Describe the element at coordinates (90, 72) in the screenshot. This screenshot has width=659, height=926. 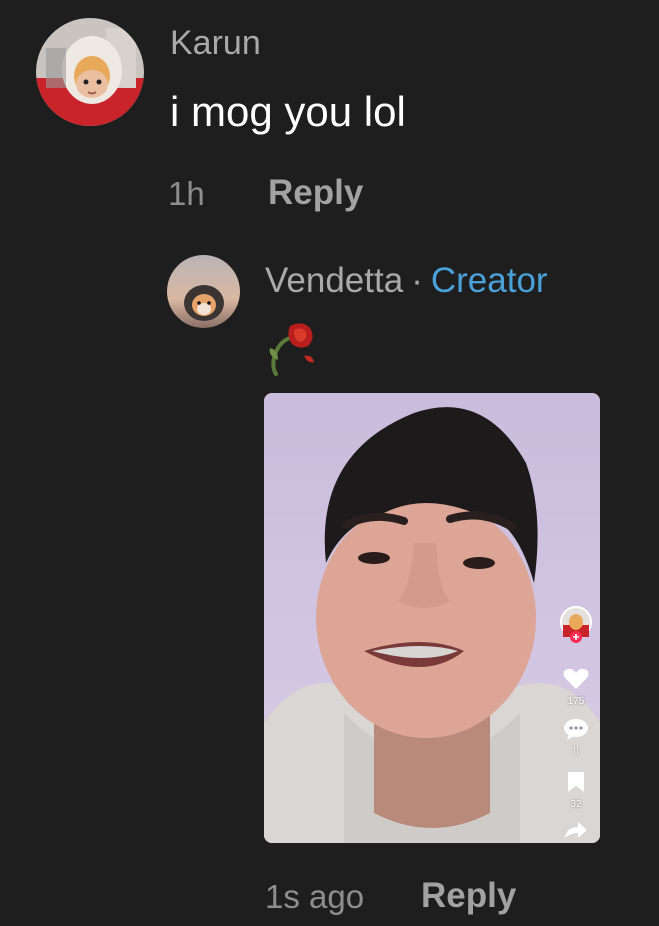
I see `avatar-karun` at that location.